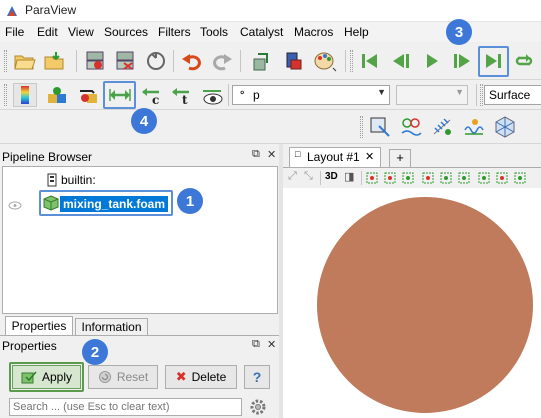 The width and height of the screenshot is (541, 418). I want to click on variable-select: ⚬ p ▼, so click(311, 95).